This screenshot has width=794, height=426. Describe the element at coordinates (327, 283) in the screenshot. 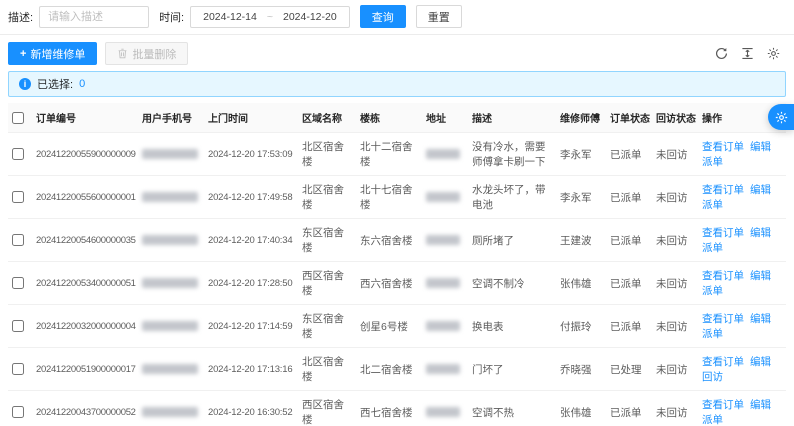

I see `region-cell: 西区宿舍楼` at that location.